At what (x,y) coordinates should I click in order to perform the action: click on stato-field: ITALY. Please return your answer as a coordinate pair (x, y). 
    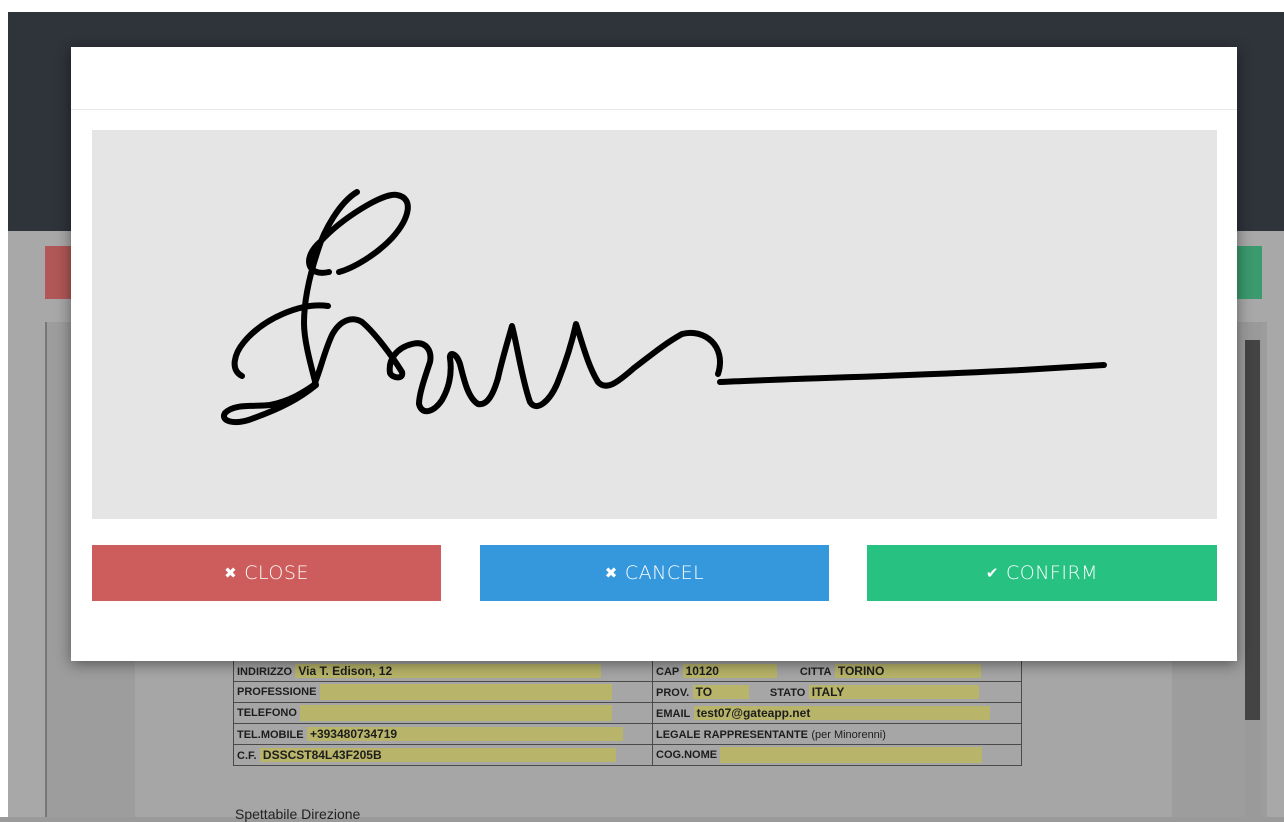
    Looking at the image, I should click on (893, 692).